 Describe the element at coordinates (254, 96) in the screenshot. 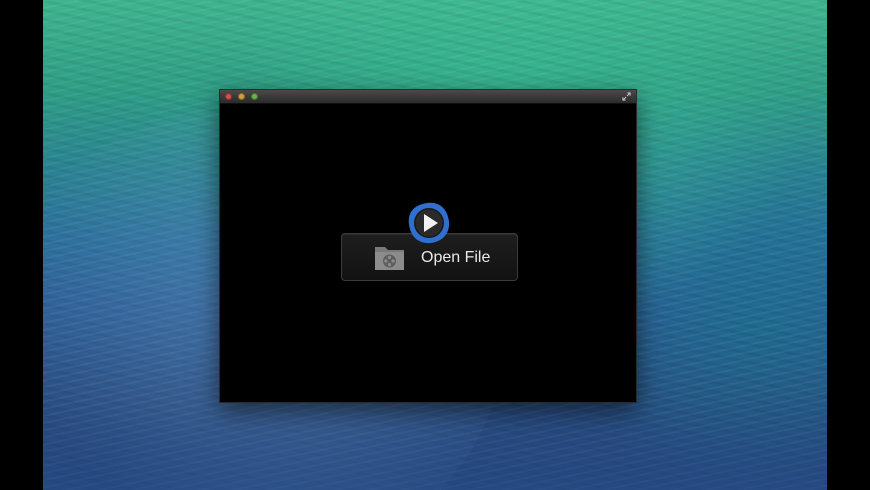

I see `zoom-window-button` at that location.